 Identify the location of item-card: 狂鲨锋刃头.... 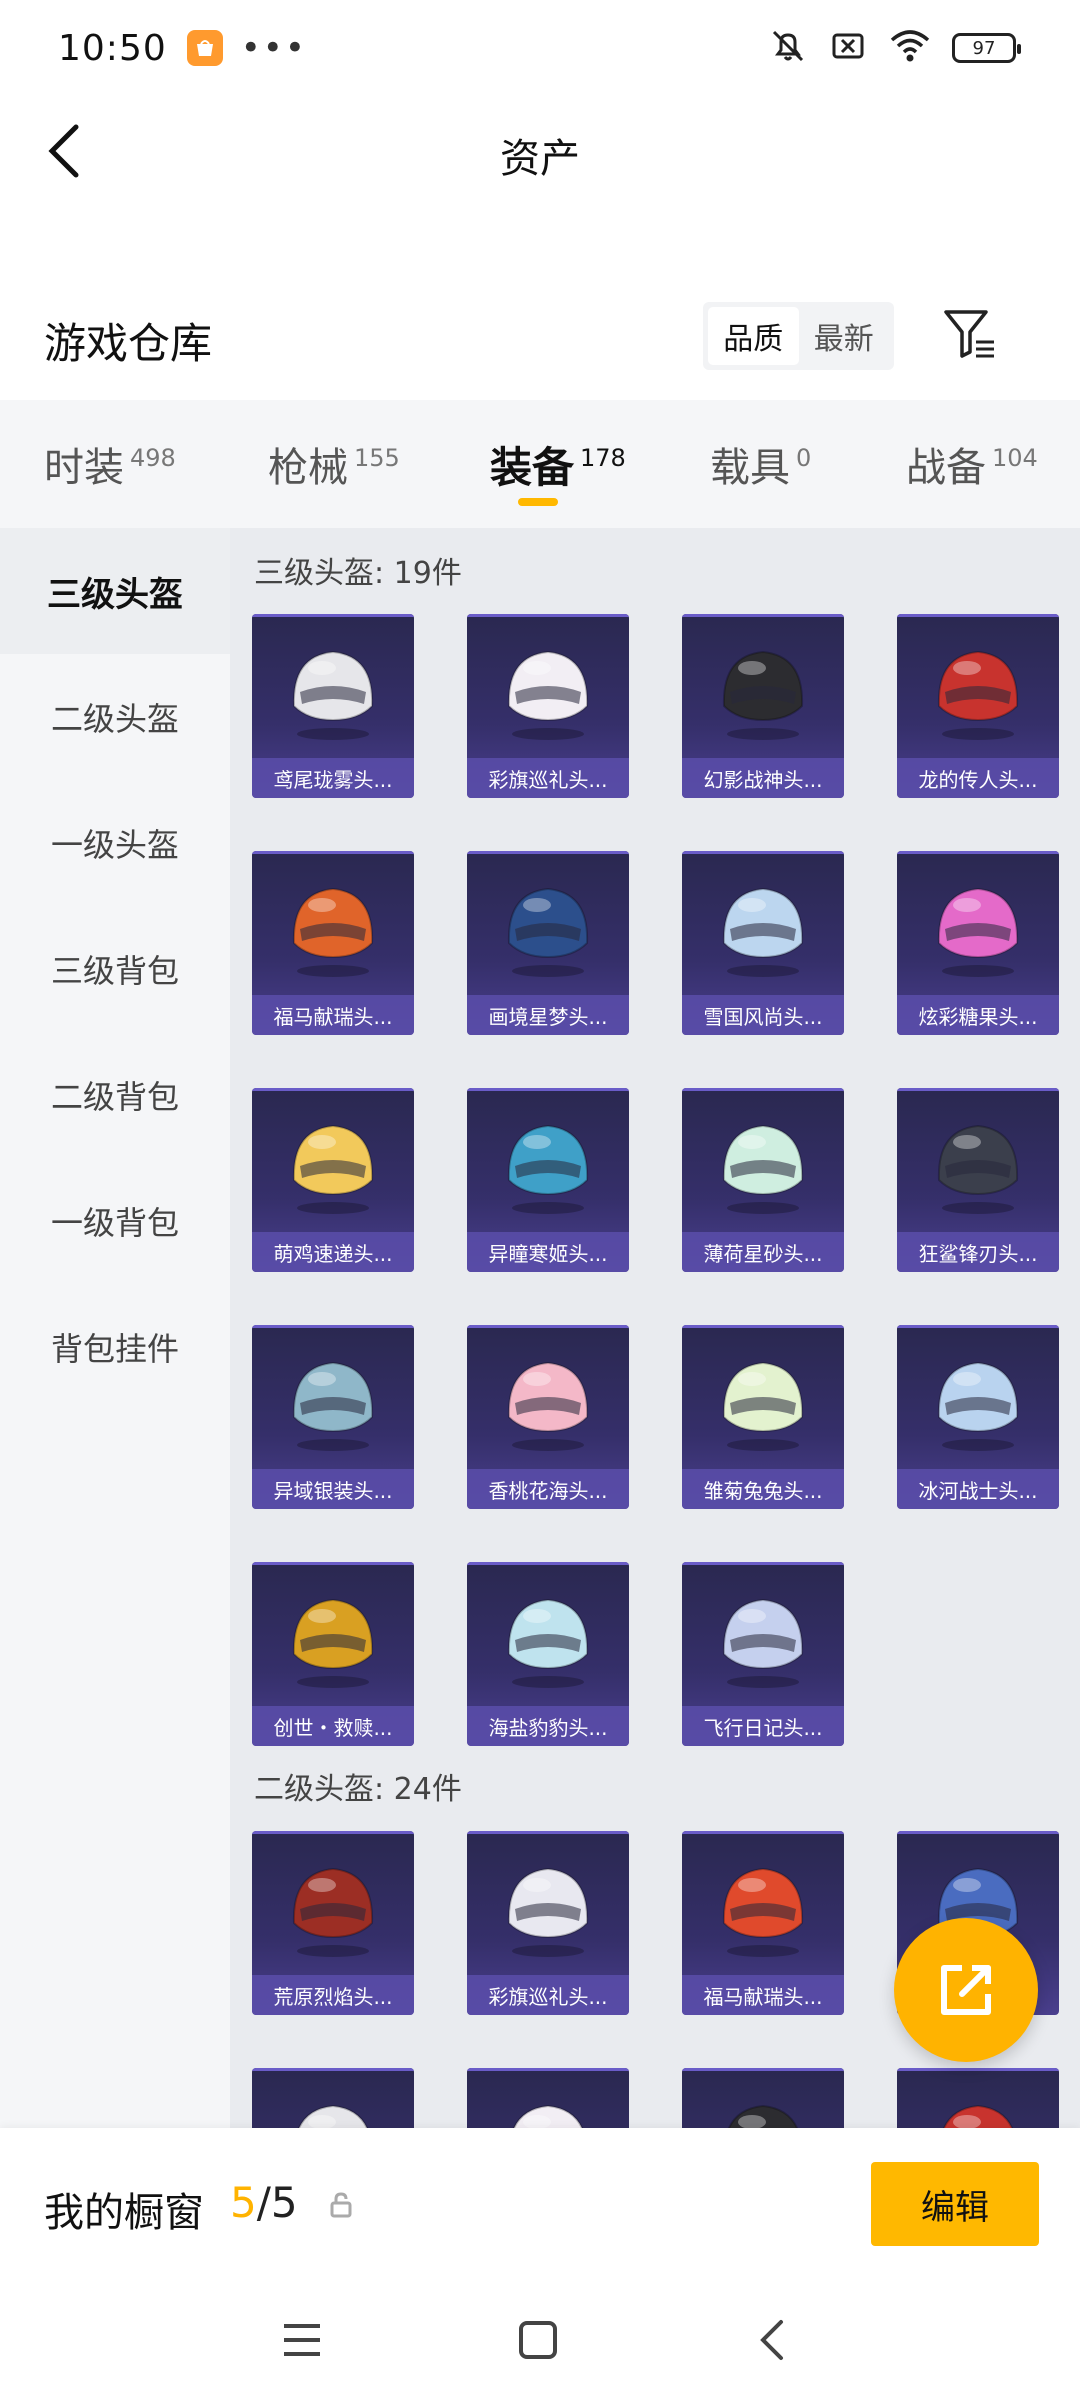
(978, 1180).